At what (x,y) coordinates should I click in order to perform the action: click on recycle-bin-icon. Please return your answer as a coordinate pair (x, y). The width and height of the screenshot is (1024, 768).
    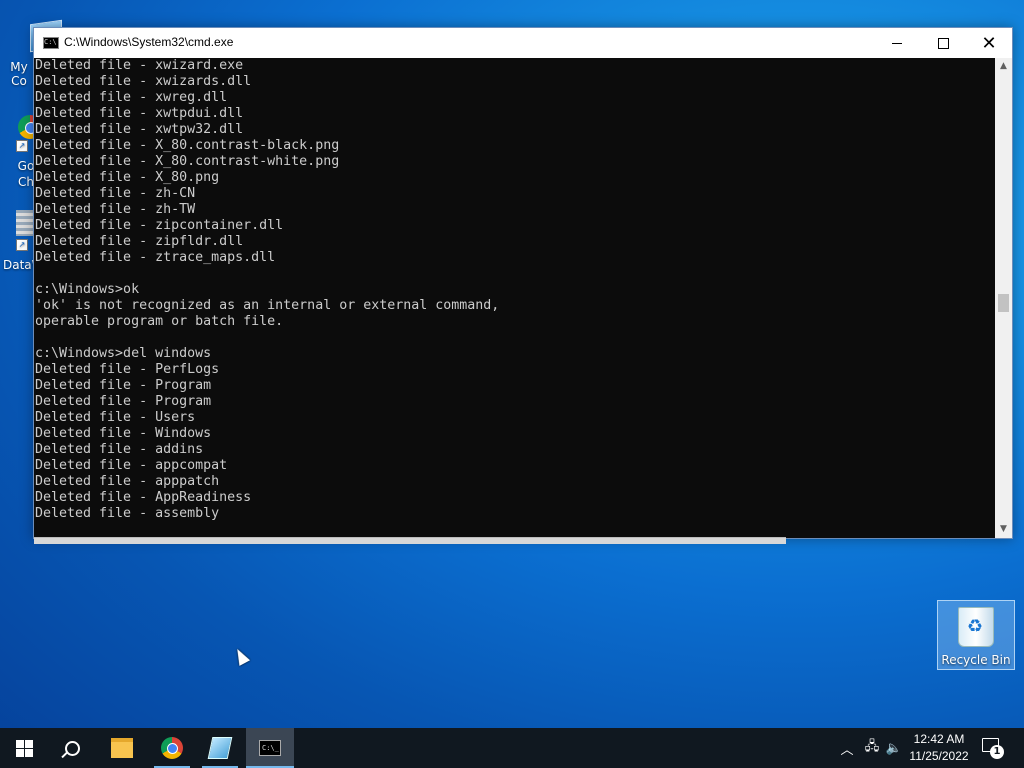
    Looking at the image, I should click on (976, 627).